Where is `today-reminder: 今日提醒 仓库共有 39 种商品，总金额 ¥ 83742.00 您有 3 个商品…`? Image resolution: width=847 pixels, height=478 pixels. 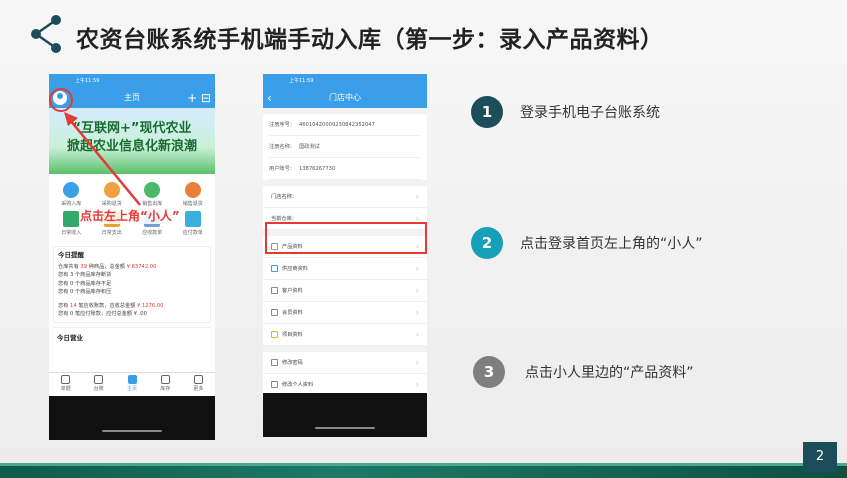 today-reminder: 今日提醒 仓库共有 39 种商品，总金额 ¥ 83742.00 您有 3 个商品… is located at coordinates (132, 285).